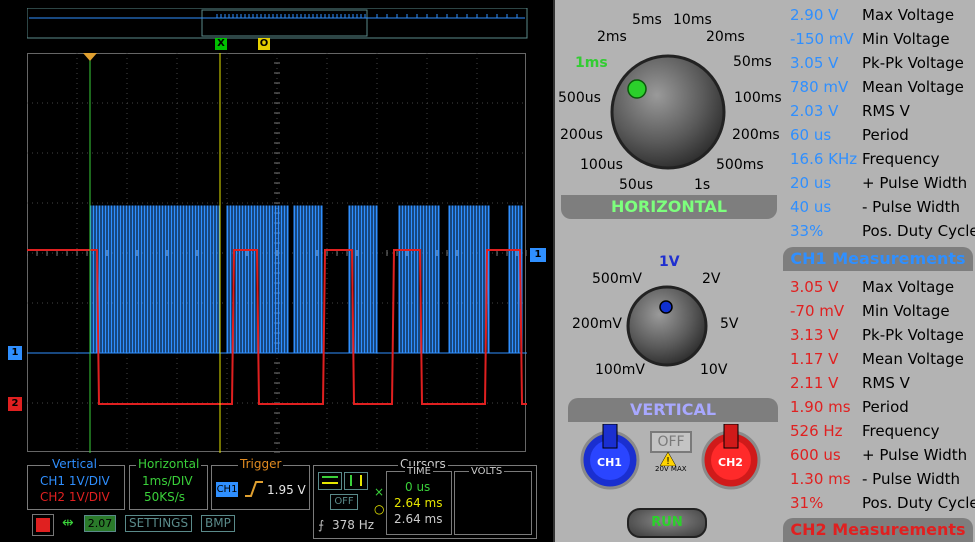 This screenshot has height=542, width=975. I want to click on cursor-hbar-icon, so click(330, 481).